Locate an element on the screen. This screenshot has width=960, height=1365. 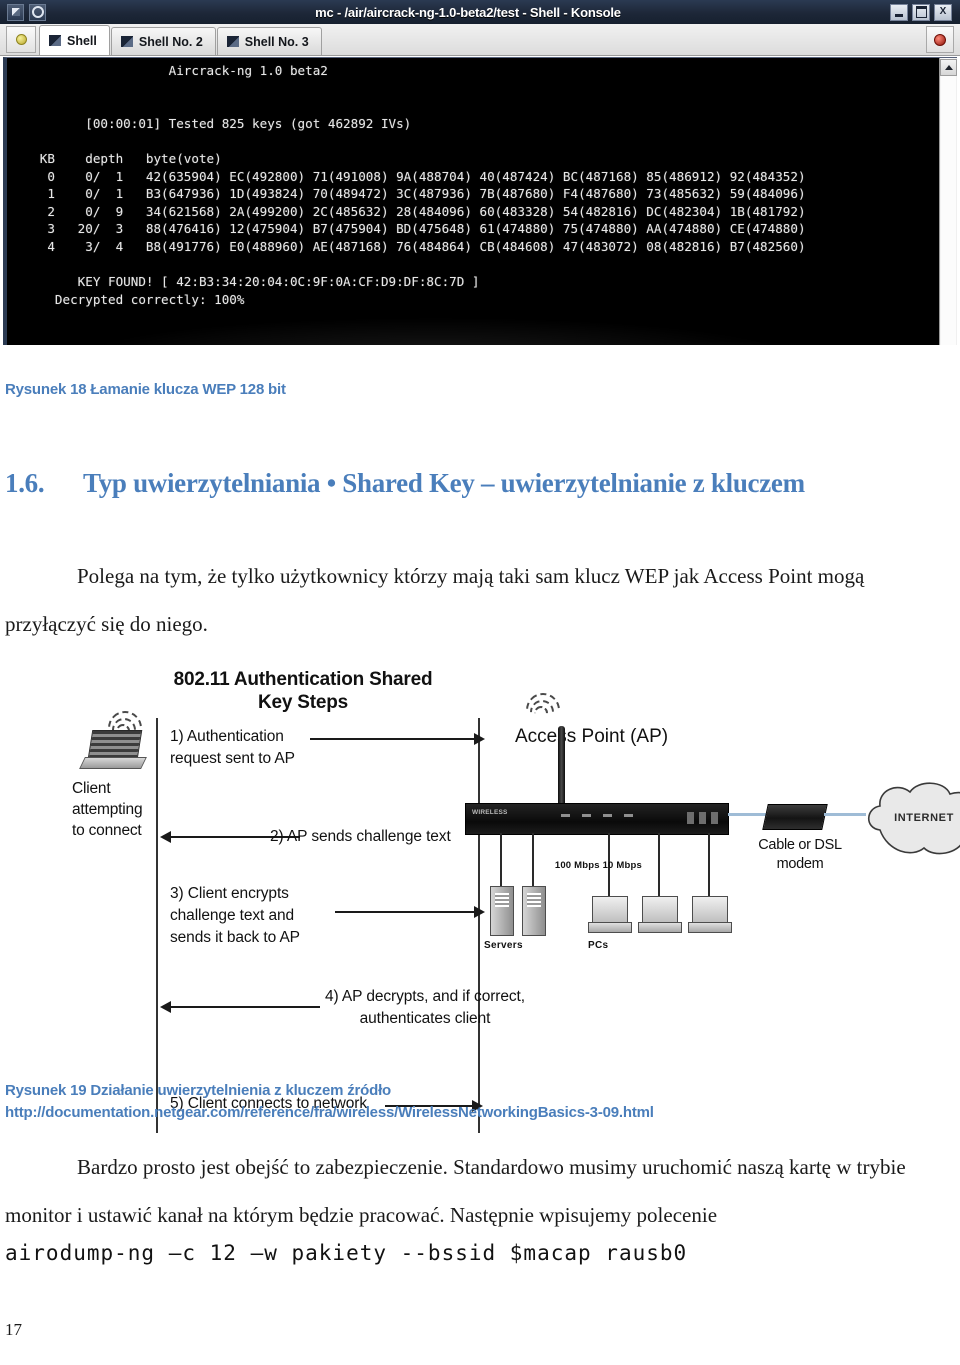
scrollbar-track is located at coordinates (948, 210).